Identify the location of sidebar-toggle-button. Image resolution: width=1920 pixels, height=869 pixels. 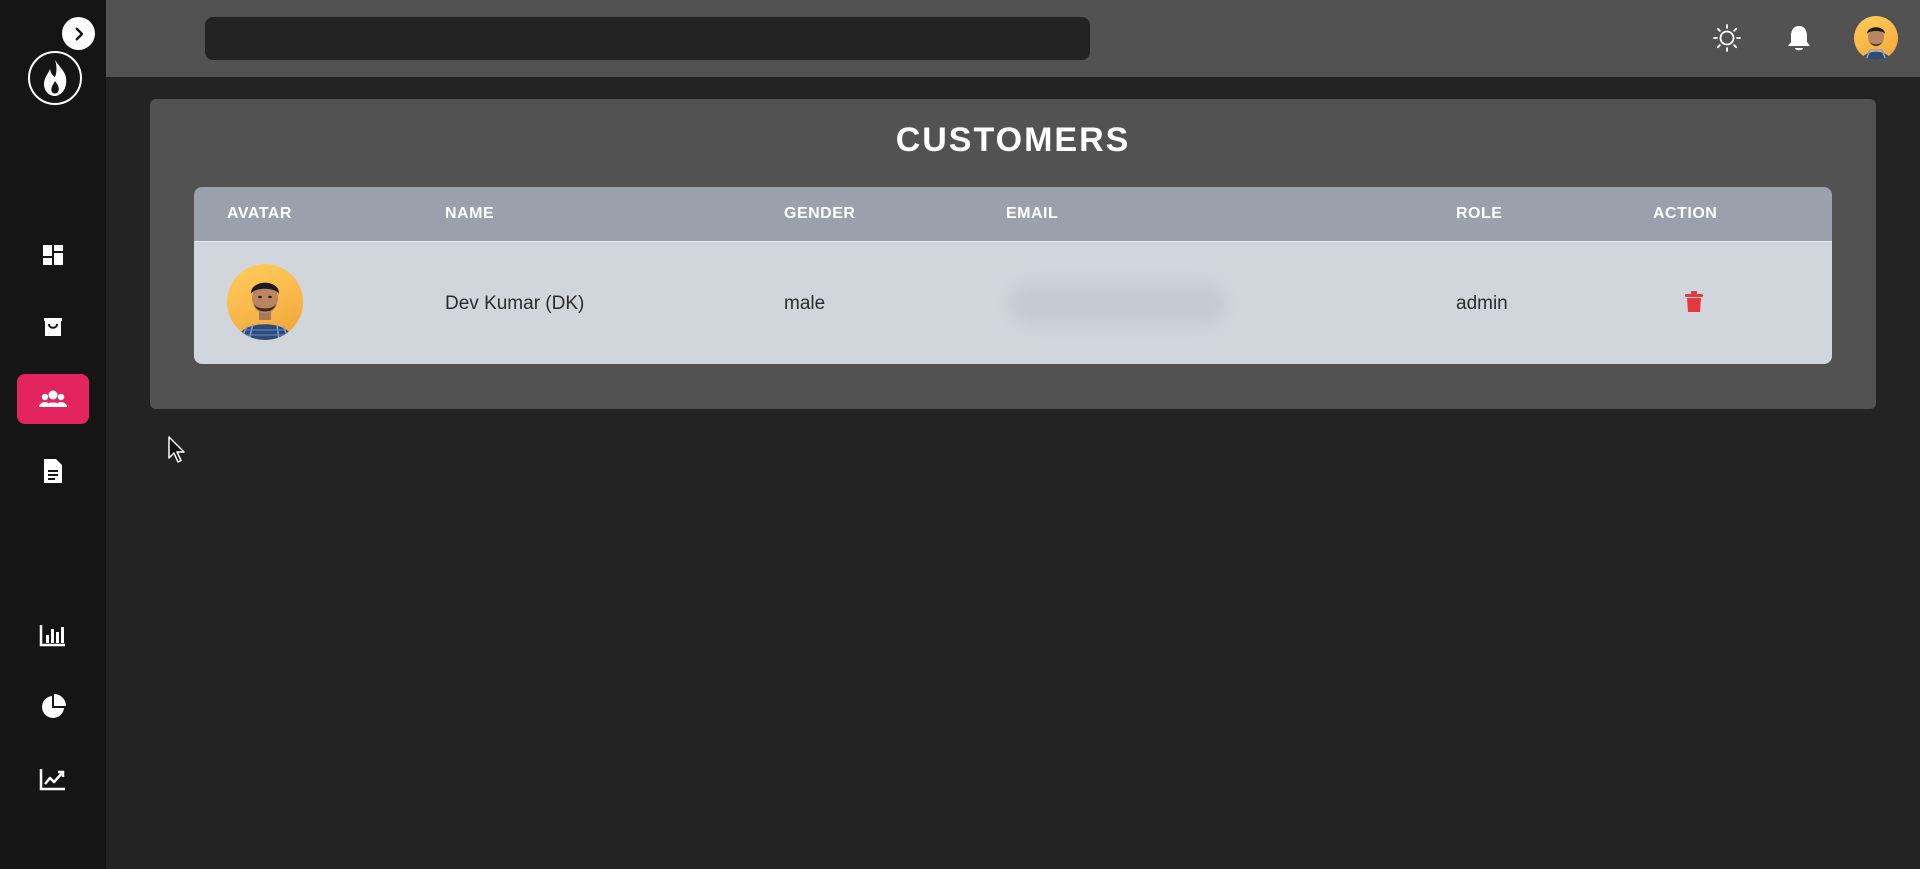
(78, 33).